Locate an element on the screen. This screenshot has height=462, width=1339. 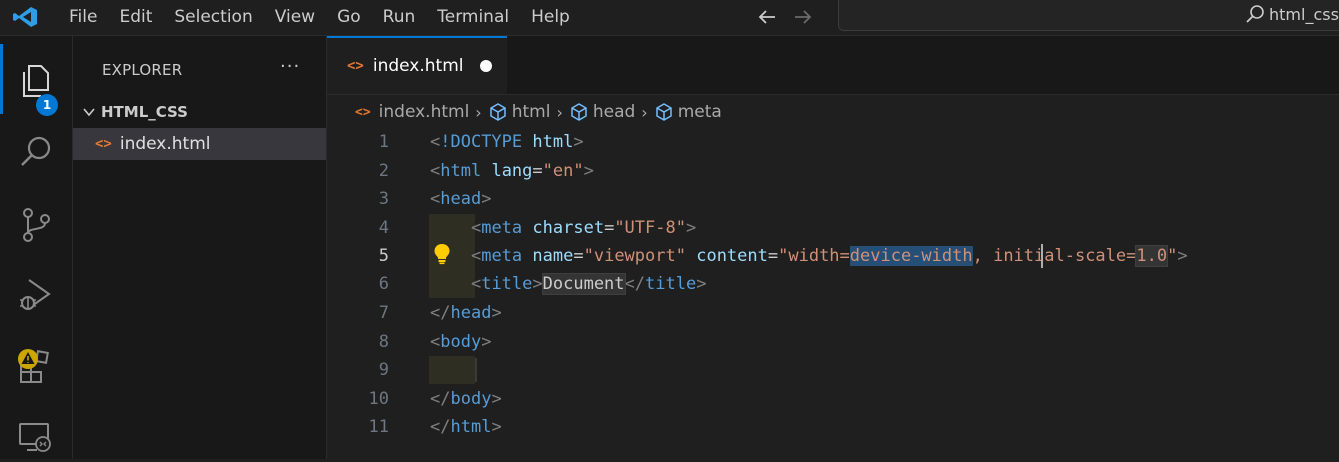
line-number: 5 is located at coordinates (383, 256).